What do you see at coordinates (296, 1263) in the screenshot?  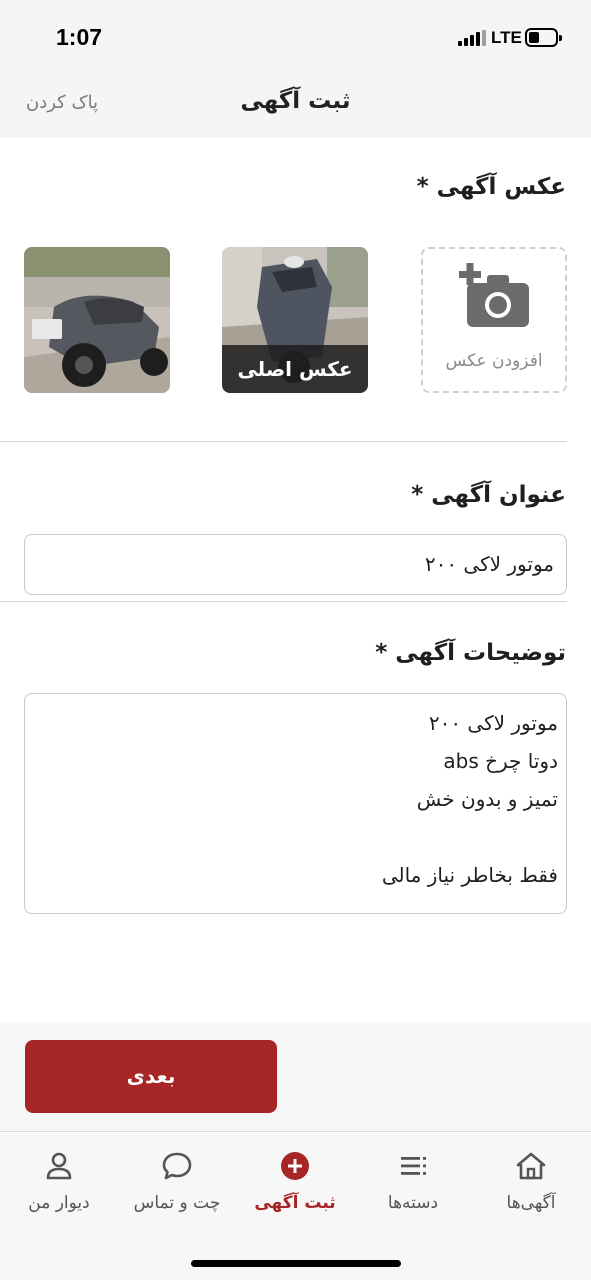 I see `home-indicator` at bounding box center [296, 1263].